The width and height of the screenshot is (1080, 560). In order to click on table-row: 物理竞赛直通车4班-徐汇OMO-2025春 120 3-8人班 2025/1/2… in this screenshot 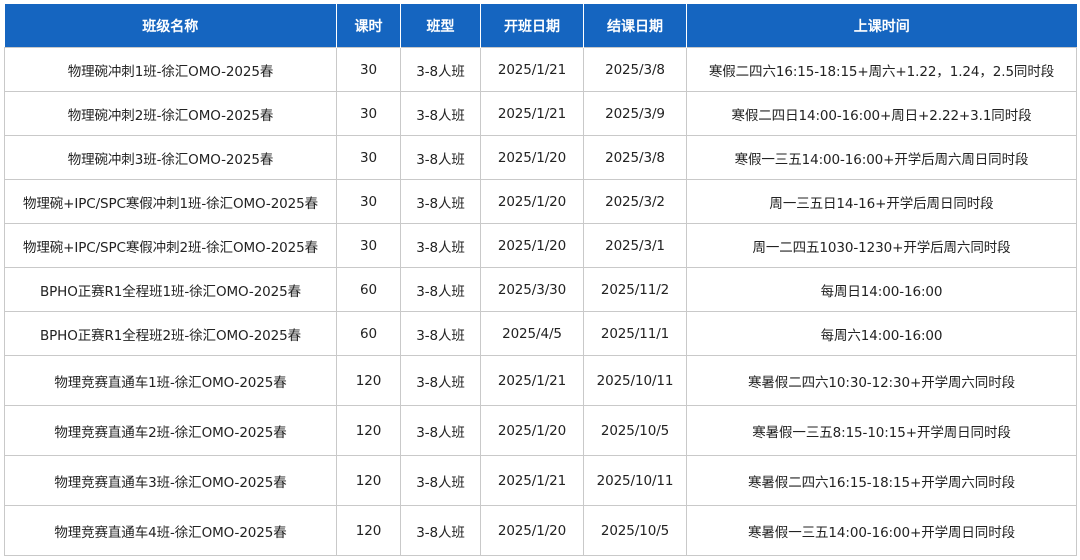, I will do `click(540, 530)`.